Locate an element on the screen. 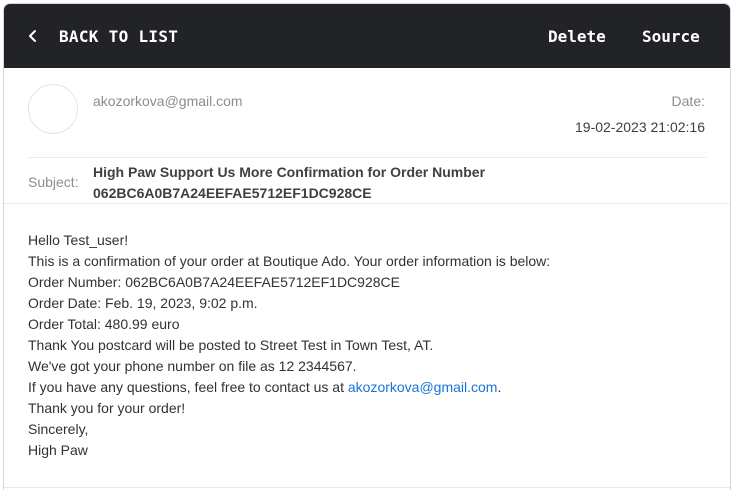 This screenshot has width=734, height=490. date-value: 19-02-2023 21:02:16 is located at coordinates (640, 127).